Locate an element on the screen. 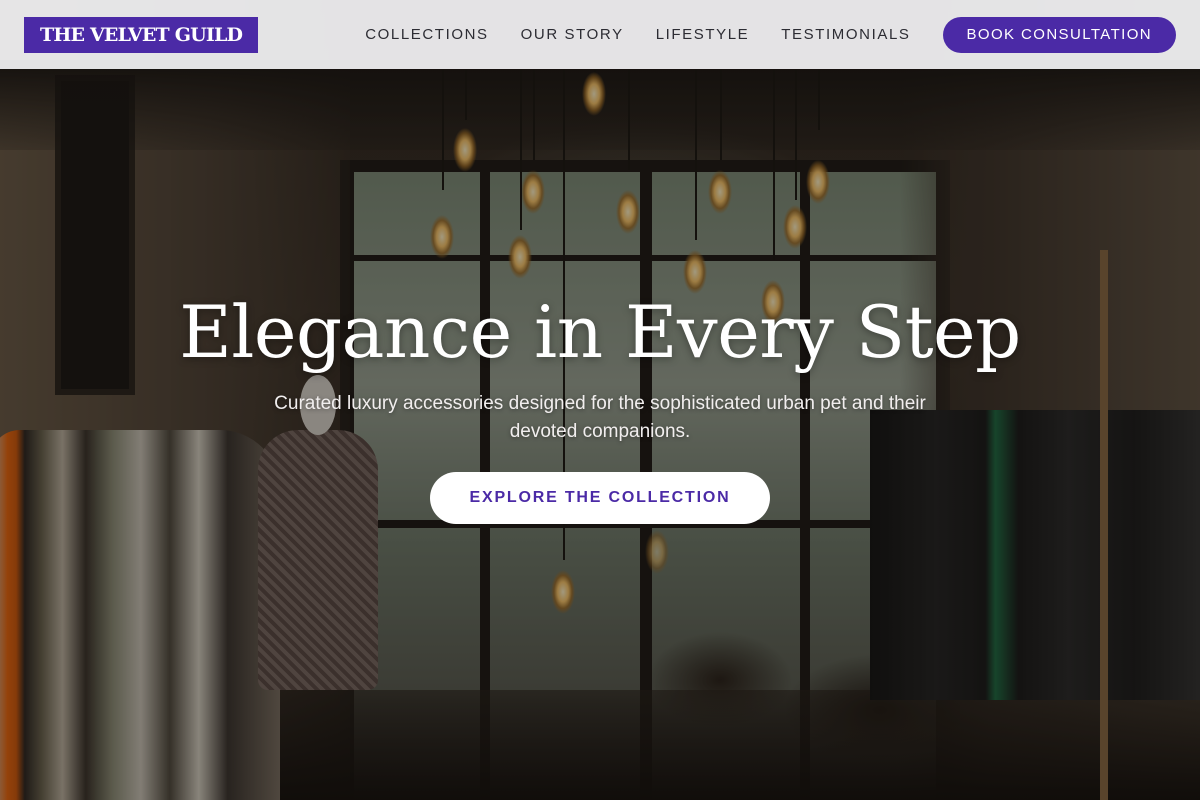 Image resolution: width=1200 pixels, height=800 pixels. nav-link-collections: COLLECTIONS is located at coordinates (426, 34).